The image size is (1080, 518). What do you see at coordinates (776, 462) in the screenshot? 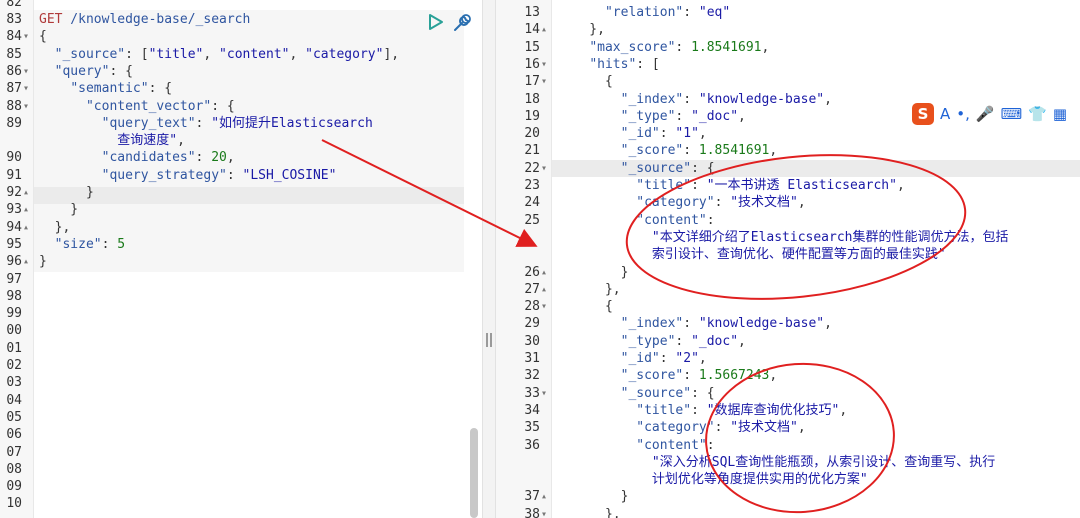
I see `code-line: "深入分析SQL查询性能瓶颈，从索引设计、查询重写、执行` at bounding box center [776, 462].